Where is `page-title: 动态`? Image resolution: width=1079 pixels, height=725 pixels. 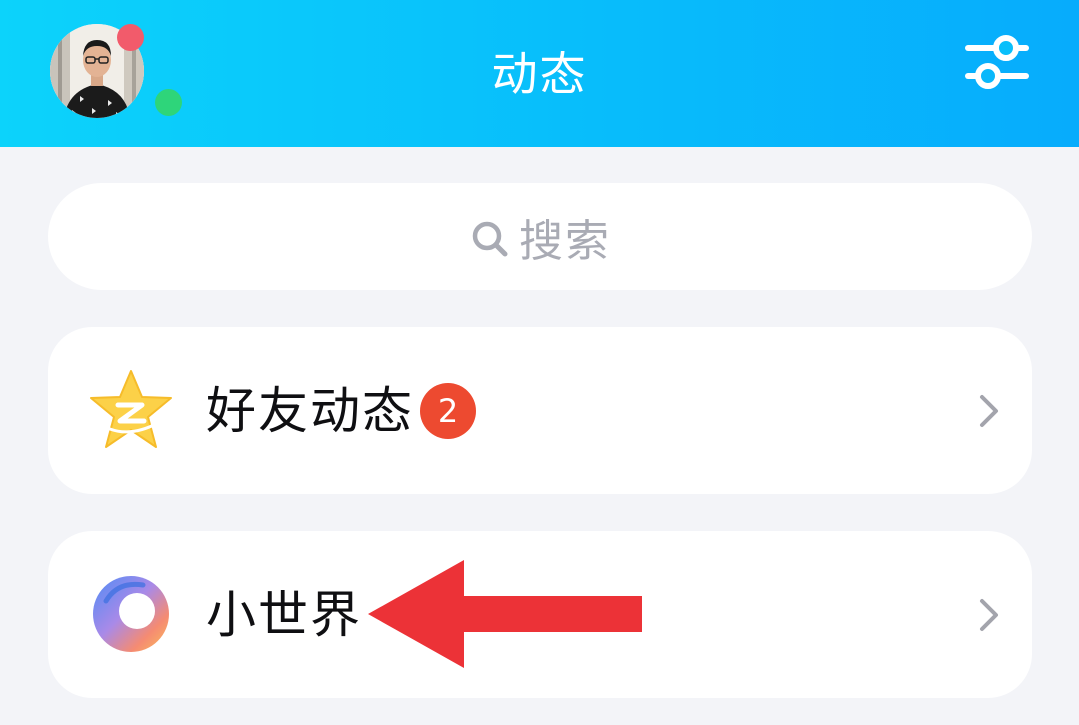
page-title: 动态 is located at coordinates (539, 74).